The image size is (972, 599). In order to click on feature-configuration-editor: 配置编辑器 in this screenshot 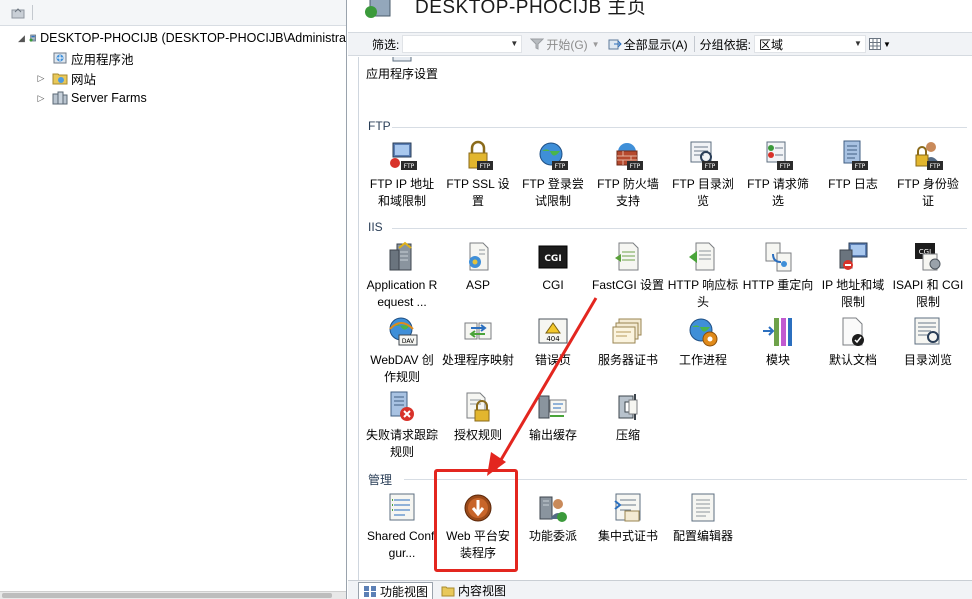, I will do `click(703, 518)`.